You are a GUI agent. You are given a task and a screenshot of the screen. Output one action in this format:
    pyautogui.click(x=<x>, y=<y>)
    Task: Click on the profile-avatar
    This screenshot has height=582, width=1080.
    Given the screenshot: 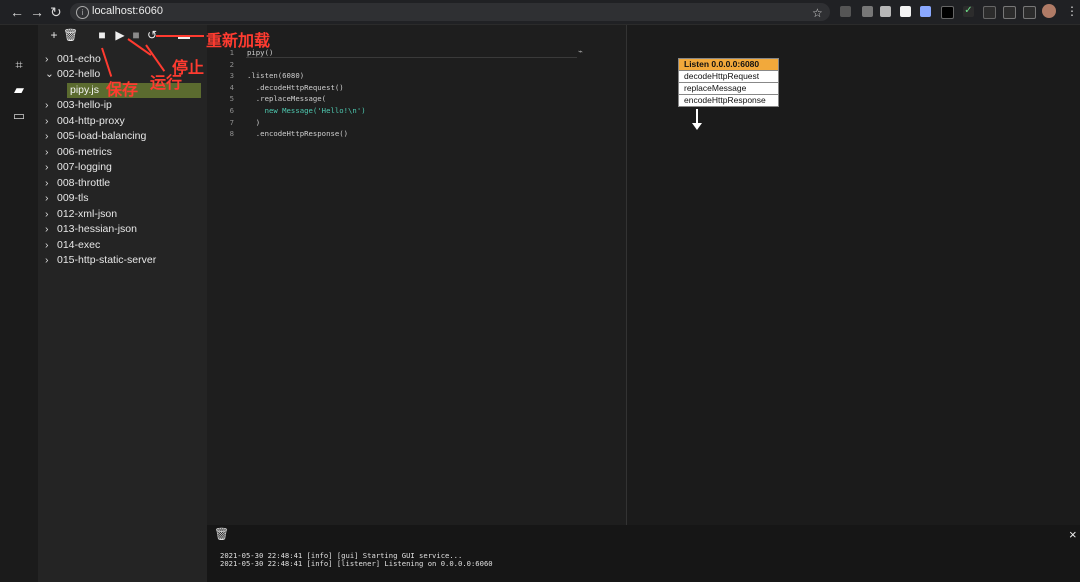 What is the action you would take?
    pyautogui.click(x=1049, y=11)
    